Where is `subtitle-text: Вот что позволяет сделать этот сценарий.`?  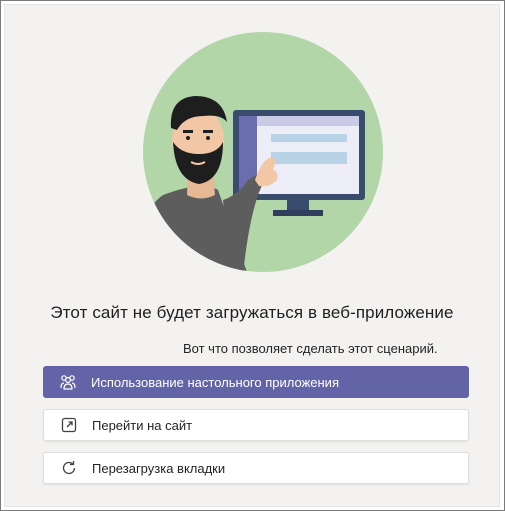
subtitle-text: Вот что позволяет сделать этот сценарий. is located at coordinates (310, 348).